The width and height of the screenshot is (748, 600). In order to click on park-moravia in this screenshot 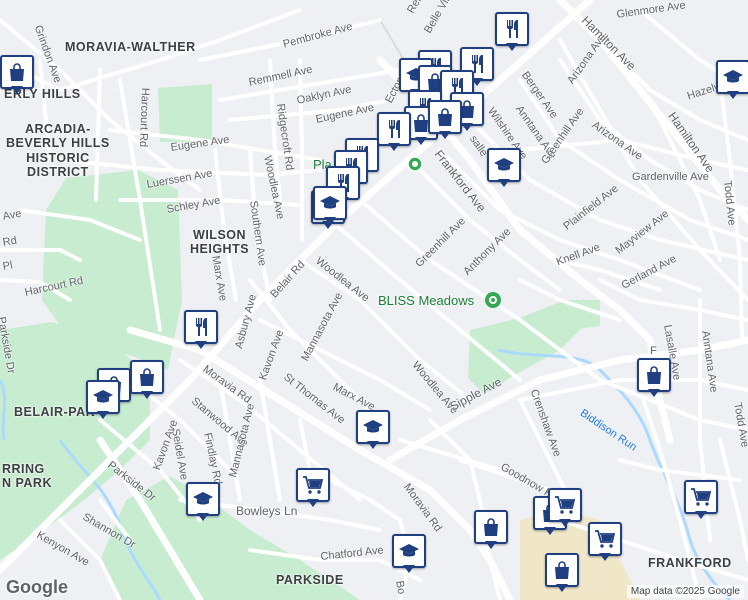, I will do `click(185, 113)`.